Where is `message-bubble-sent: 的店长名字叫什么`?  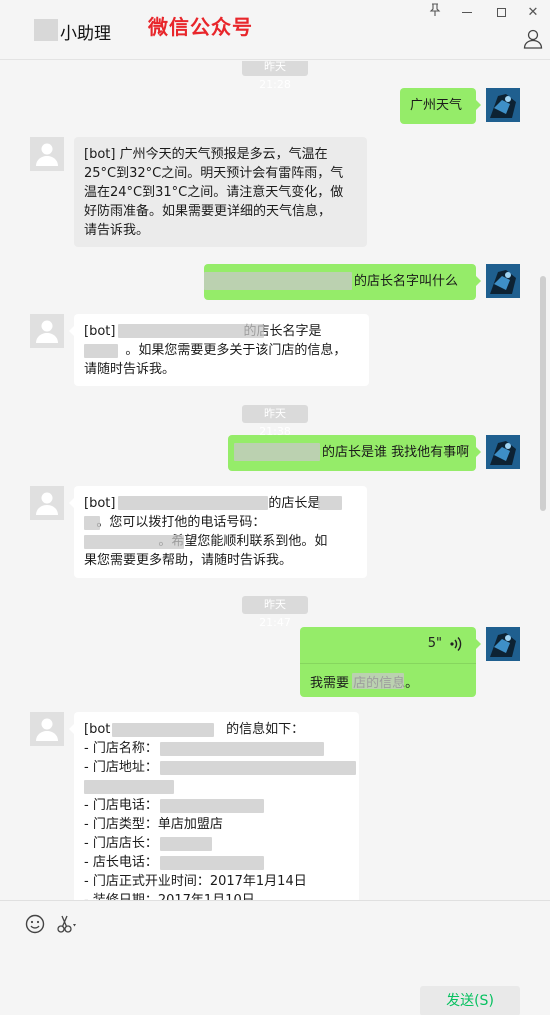
message-bubble-sent: 的店长名字叫什么 is located at coordinates (342, 282).